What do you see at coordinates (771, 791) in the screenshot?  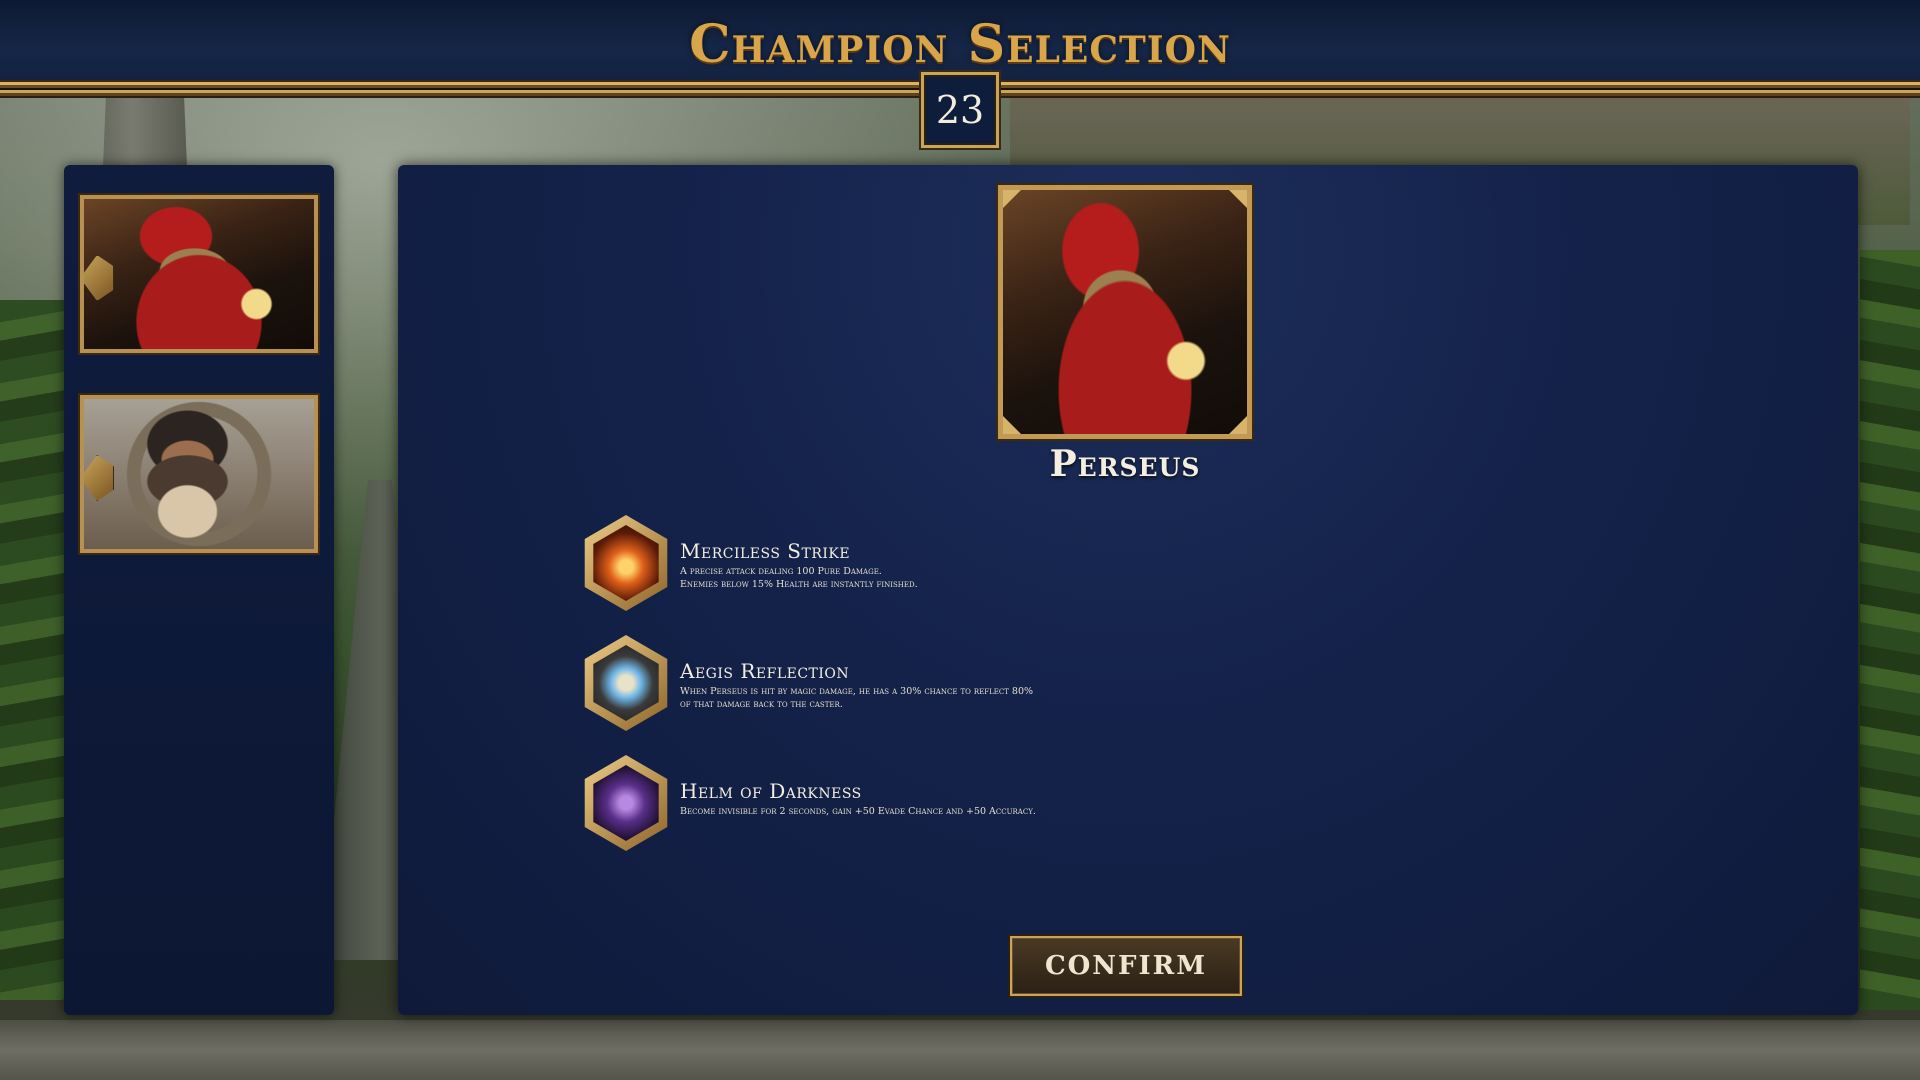 I see `ability-name: Helm of Darkness` at bounding box center [771, 791].